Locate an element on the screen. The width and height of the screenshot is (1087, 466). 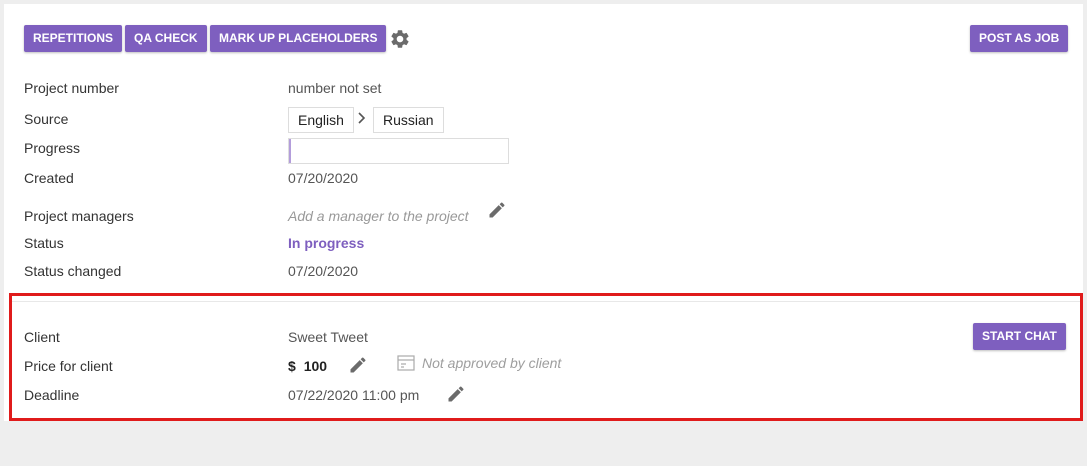
invoice-icon is located at coordinates (406, 363).